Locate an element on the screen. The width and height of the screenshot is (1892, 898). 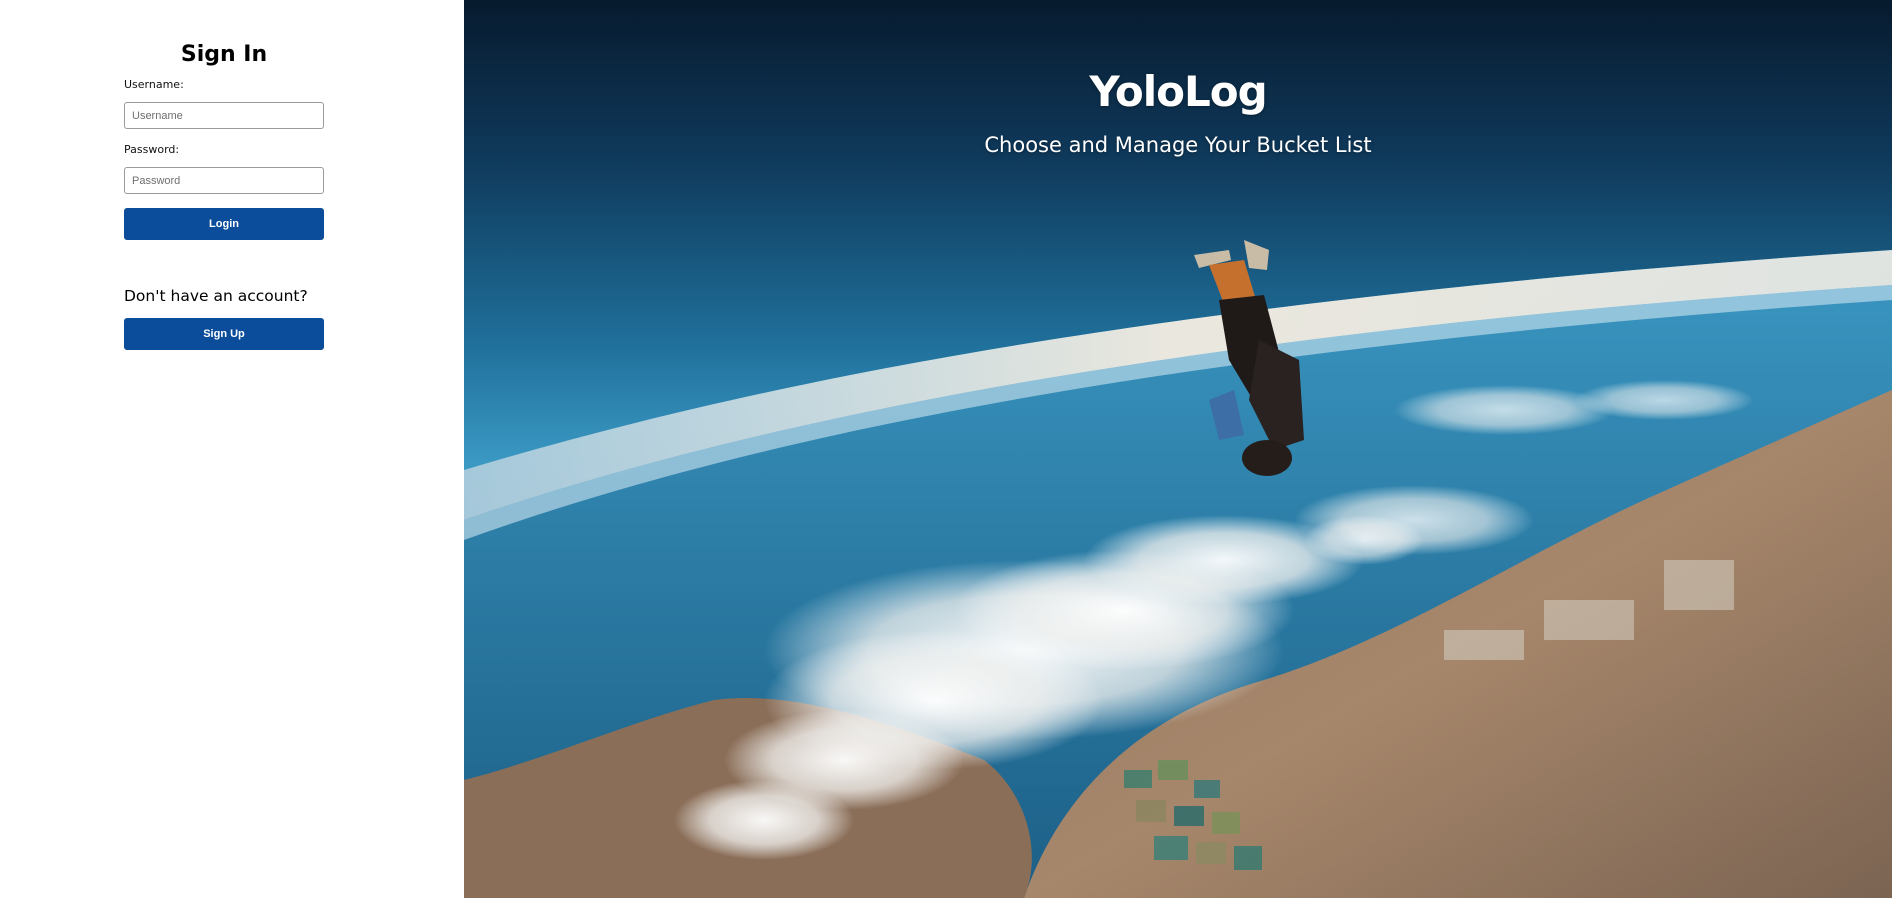
password-label: Password: is located at coordinates (152, 149).